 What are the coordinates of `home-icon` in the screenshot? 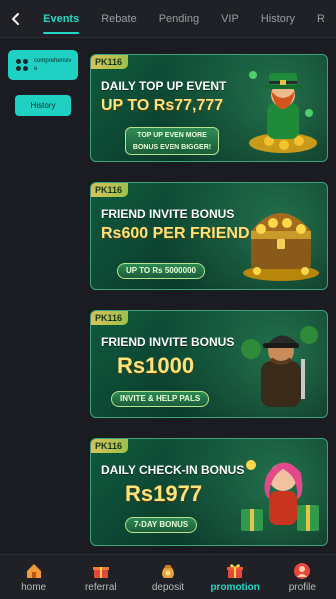 It's located at (33, 570).